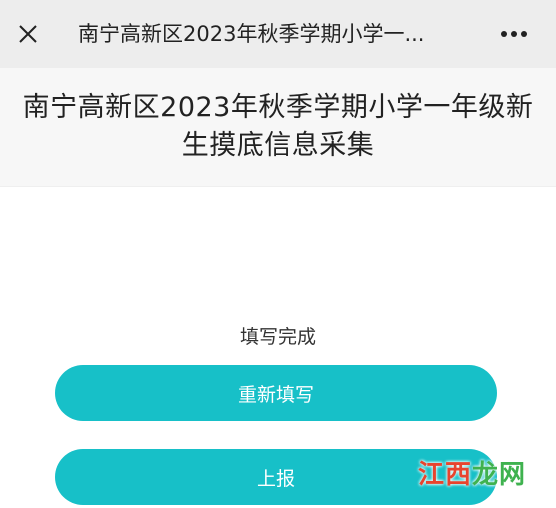 The height and width of the screenshot is (508, 556). What do you see at coordinates (276, 393) in the screenshot?
I see `refill-button: 重新填写` at bounding box center [276, 393].